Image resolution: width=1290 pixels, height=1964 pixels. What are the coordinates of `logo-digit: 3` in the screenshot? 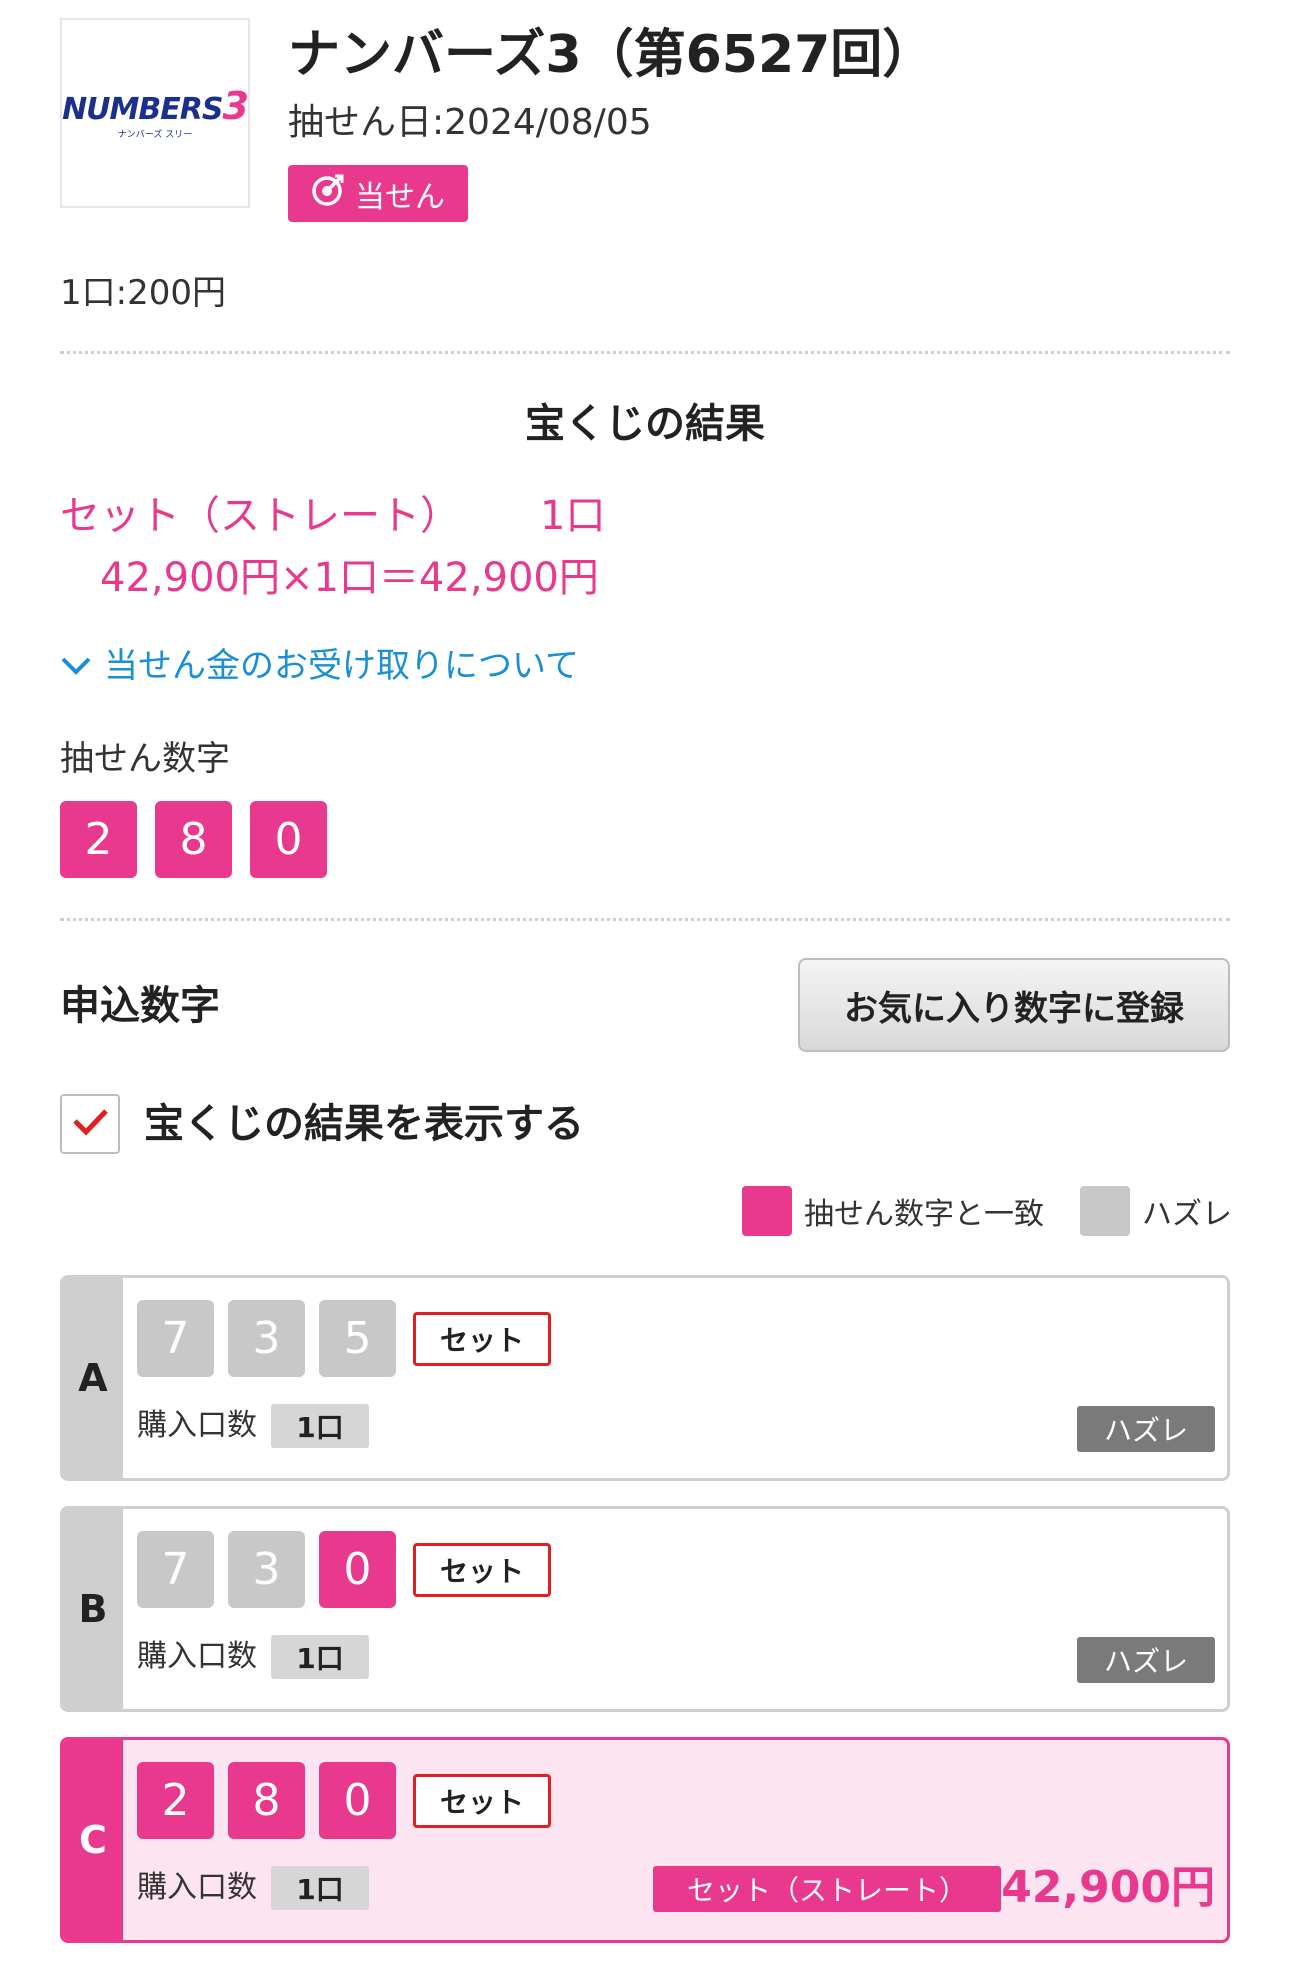 It's located at (235, 105).